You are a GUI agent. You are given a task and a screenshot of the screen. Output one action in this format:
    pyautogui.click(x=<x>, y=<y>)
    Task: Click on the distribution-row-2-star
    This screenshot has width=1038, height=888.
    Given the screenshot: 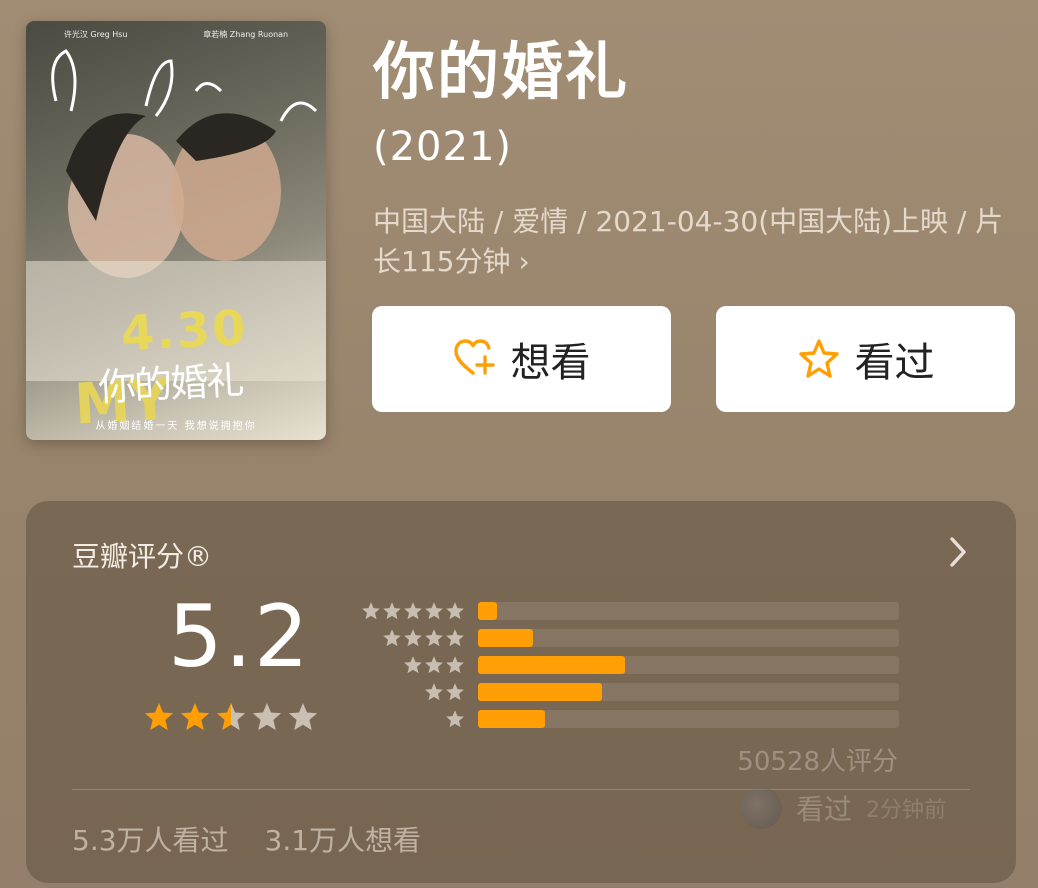 What is the action you would take?
    pyautogui.click(x=628, y=692)
    